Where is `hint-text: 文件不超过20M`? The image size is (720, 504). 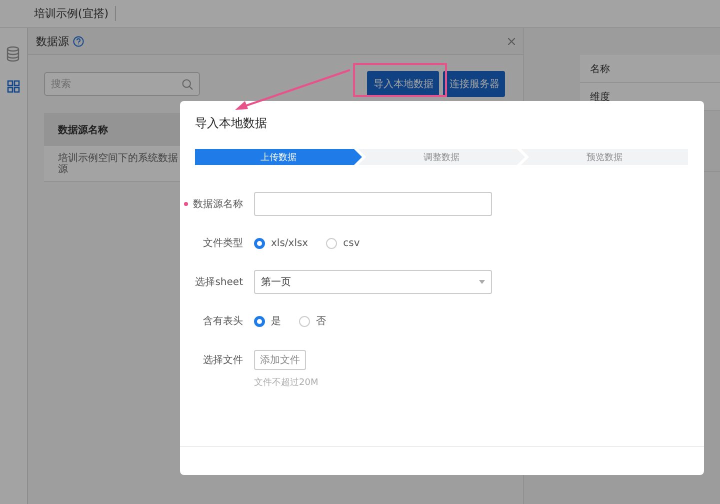 hint-text: 文件不超过20M is located at coordinates (286, 382).